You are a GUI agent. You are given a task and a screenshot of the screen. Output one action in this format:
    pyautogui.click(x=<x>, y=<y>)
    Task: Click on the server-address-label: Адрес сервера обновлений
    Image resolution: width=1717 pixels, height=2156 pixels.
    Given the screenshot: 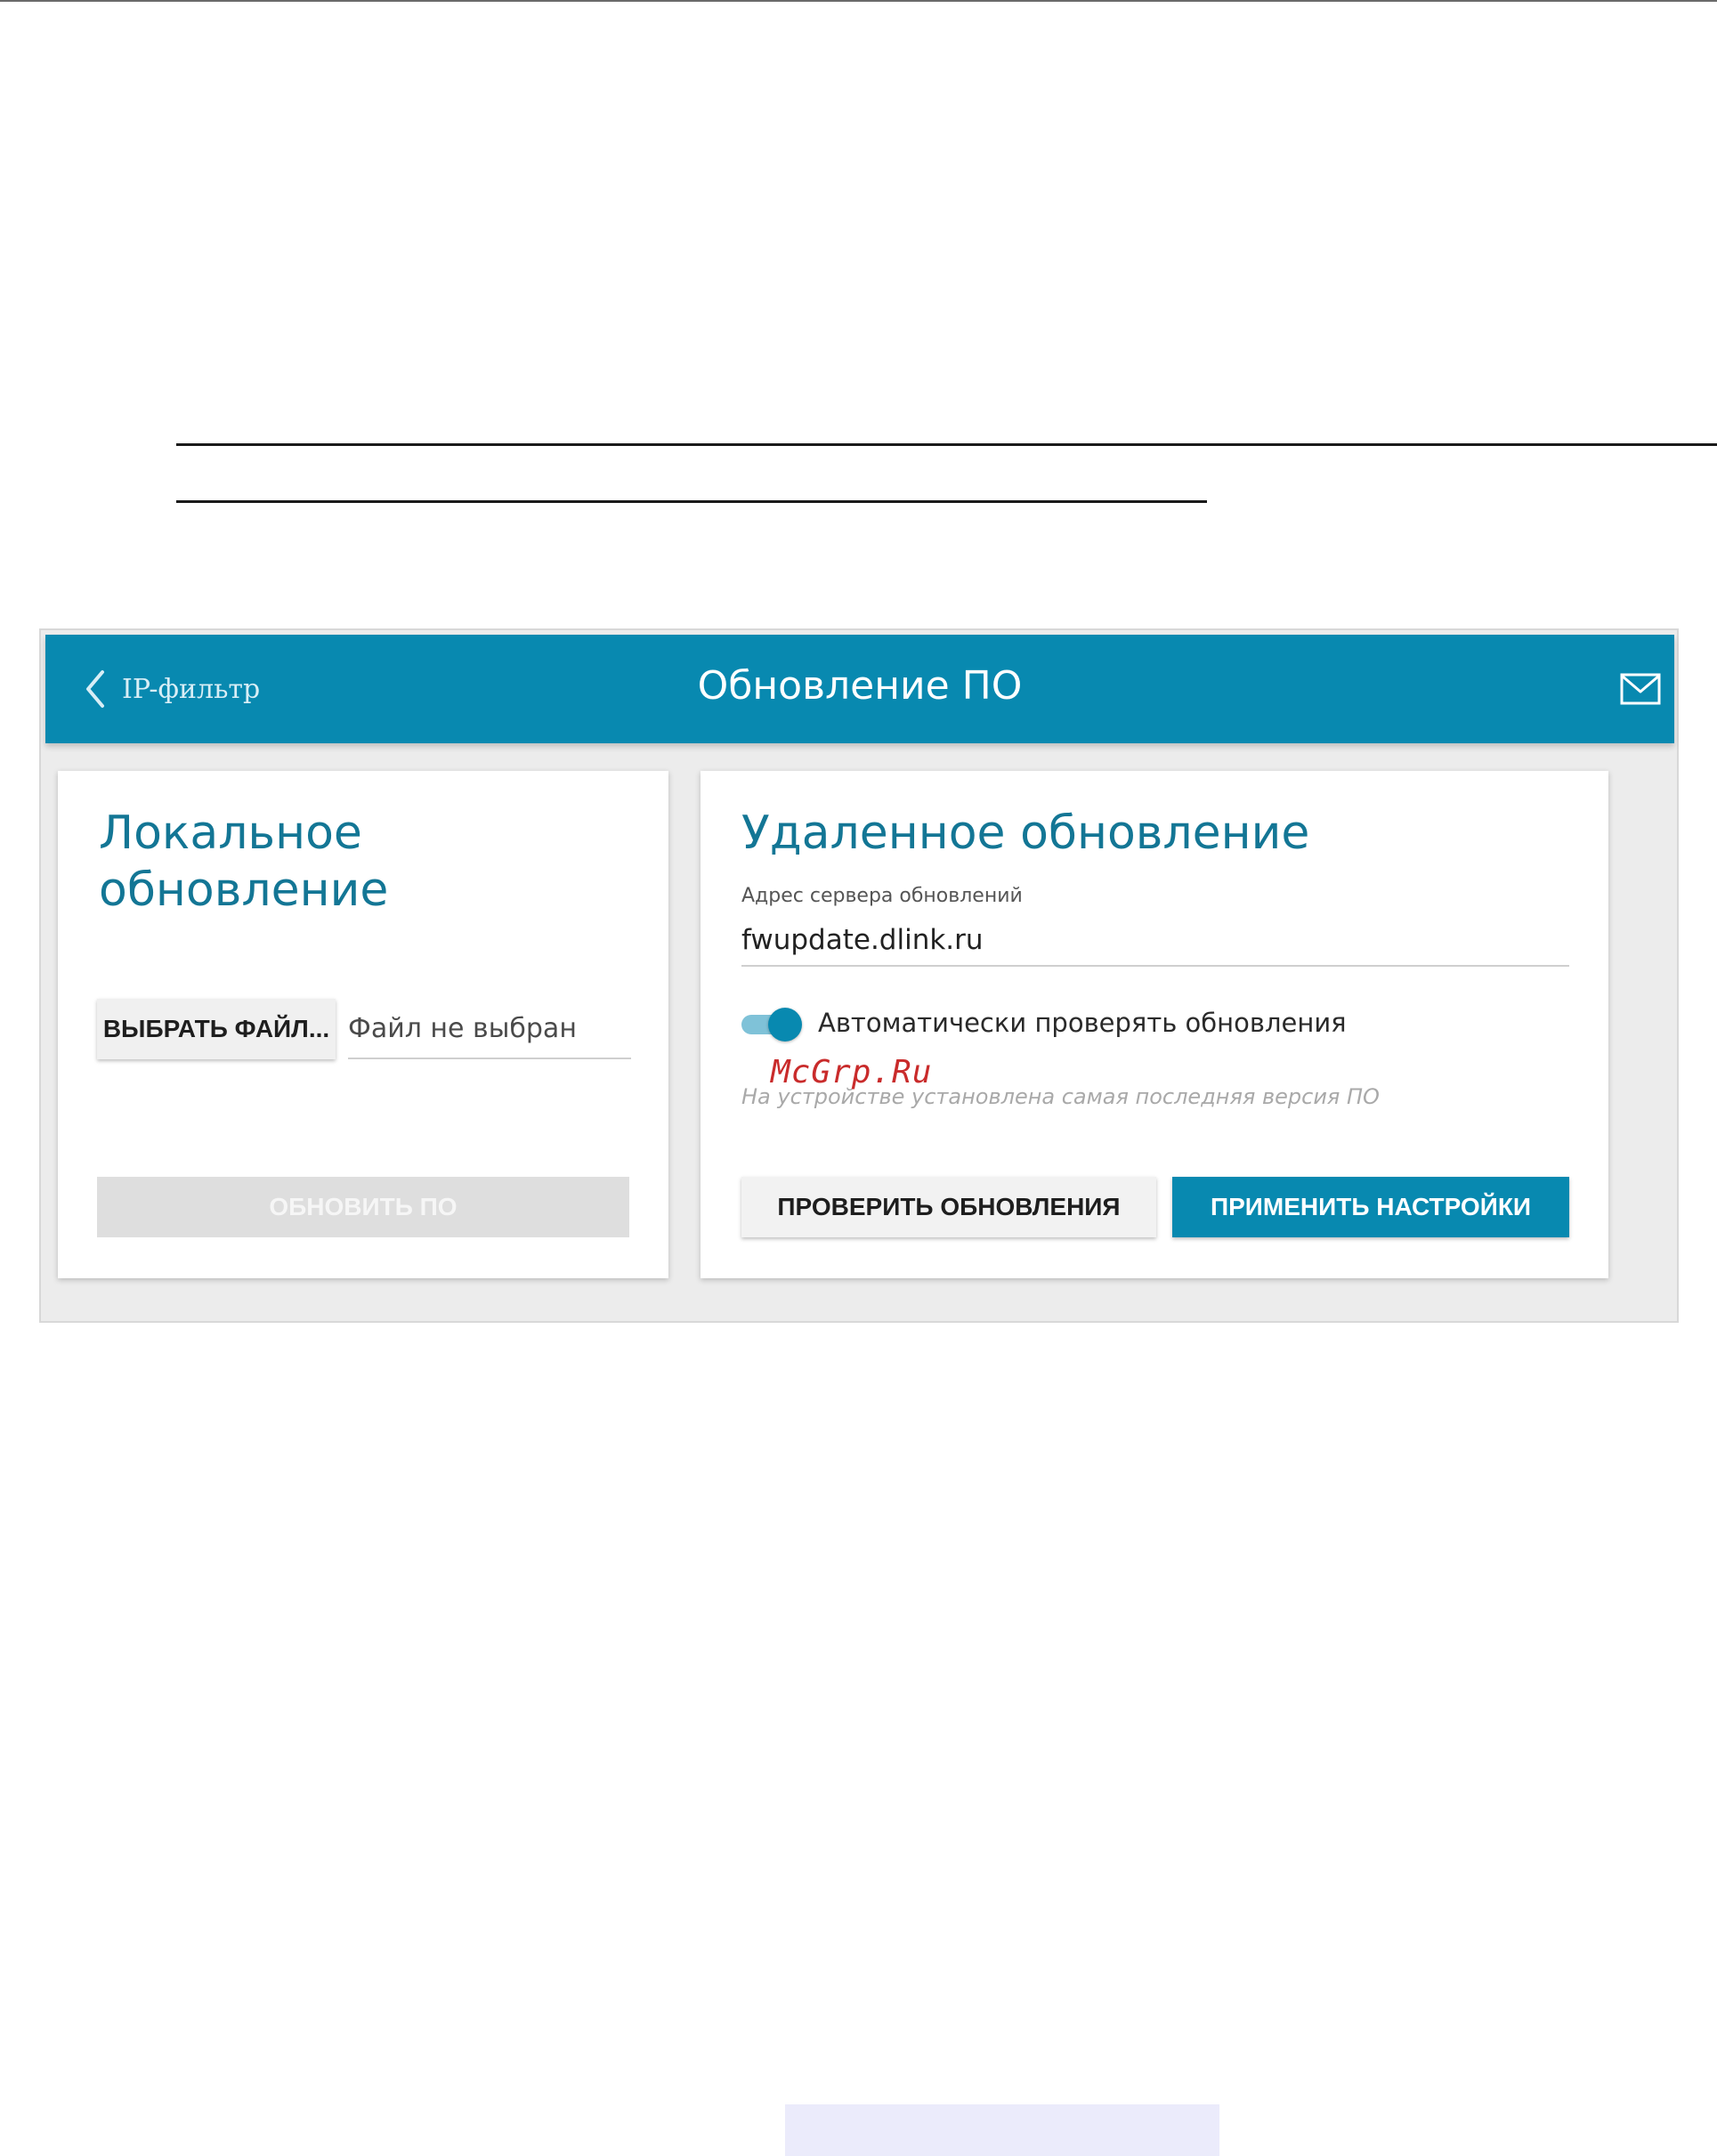 What is the action you would take?
    pyautogui.click(x=882, y=896)
    